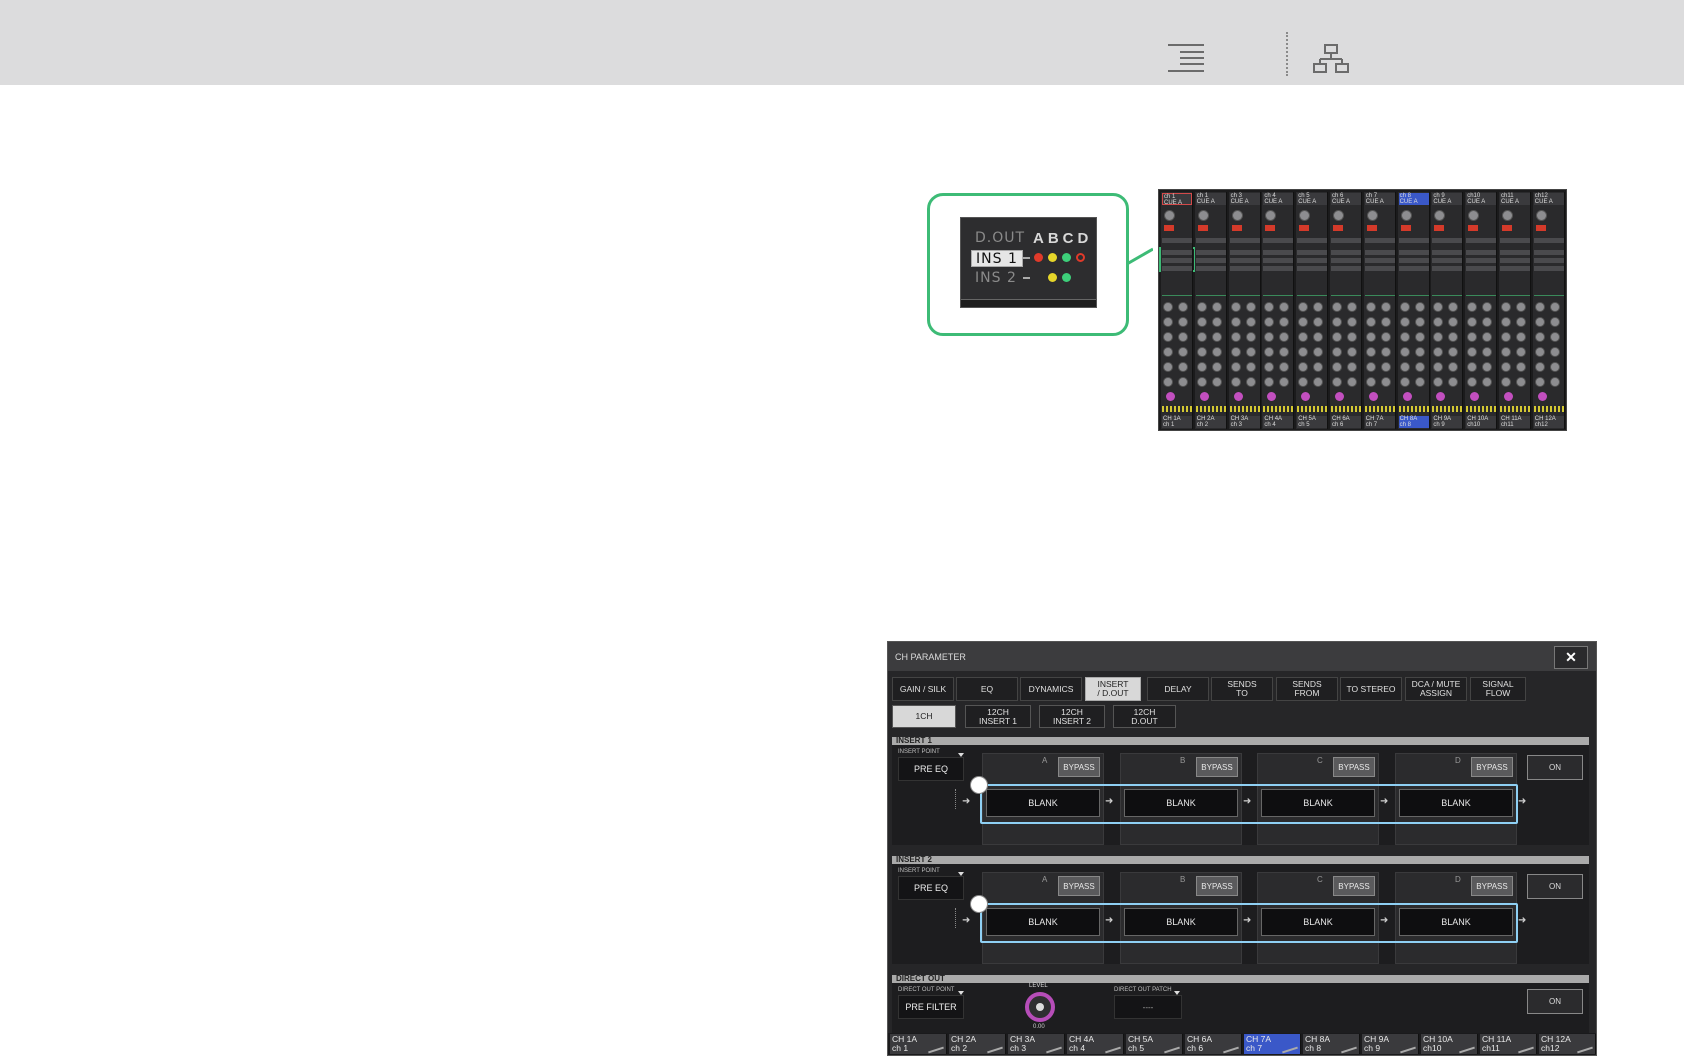  Describe the element at coordinates (1371, 689) in the screenshot. I see `tab-7: TO STEREO` at that location.